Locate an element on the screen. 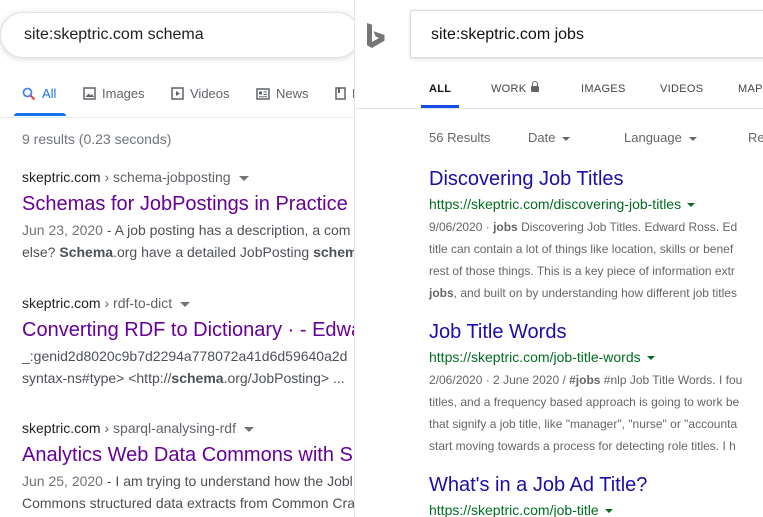 The image size is (763, 517). filter-bar: 56 Results Date Language Re is located at coordinates (559, 140).